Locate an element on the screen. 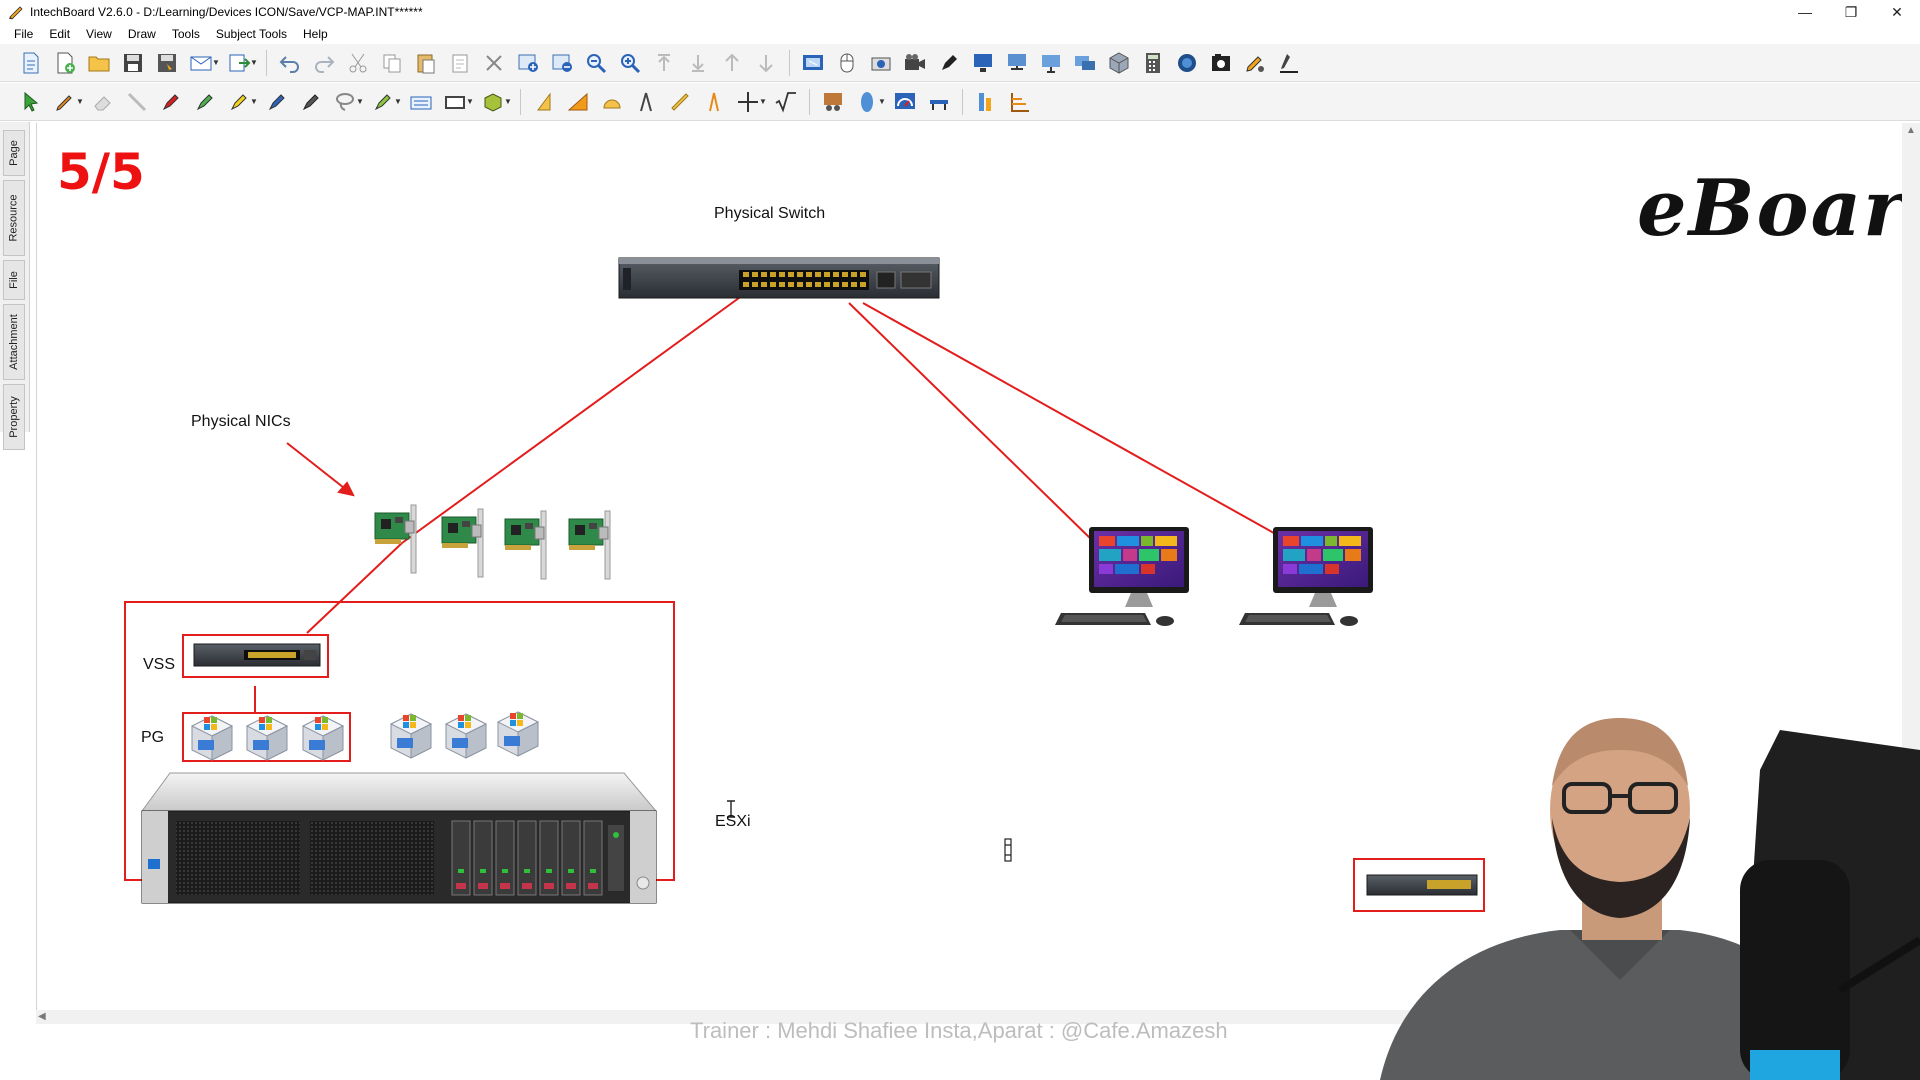  line-pen-icon is located at coordinates (137, 101).